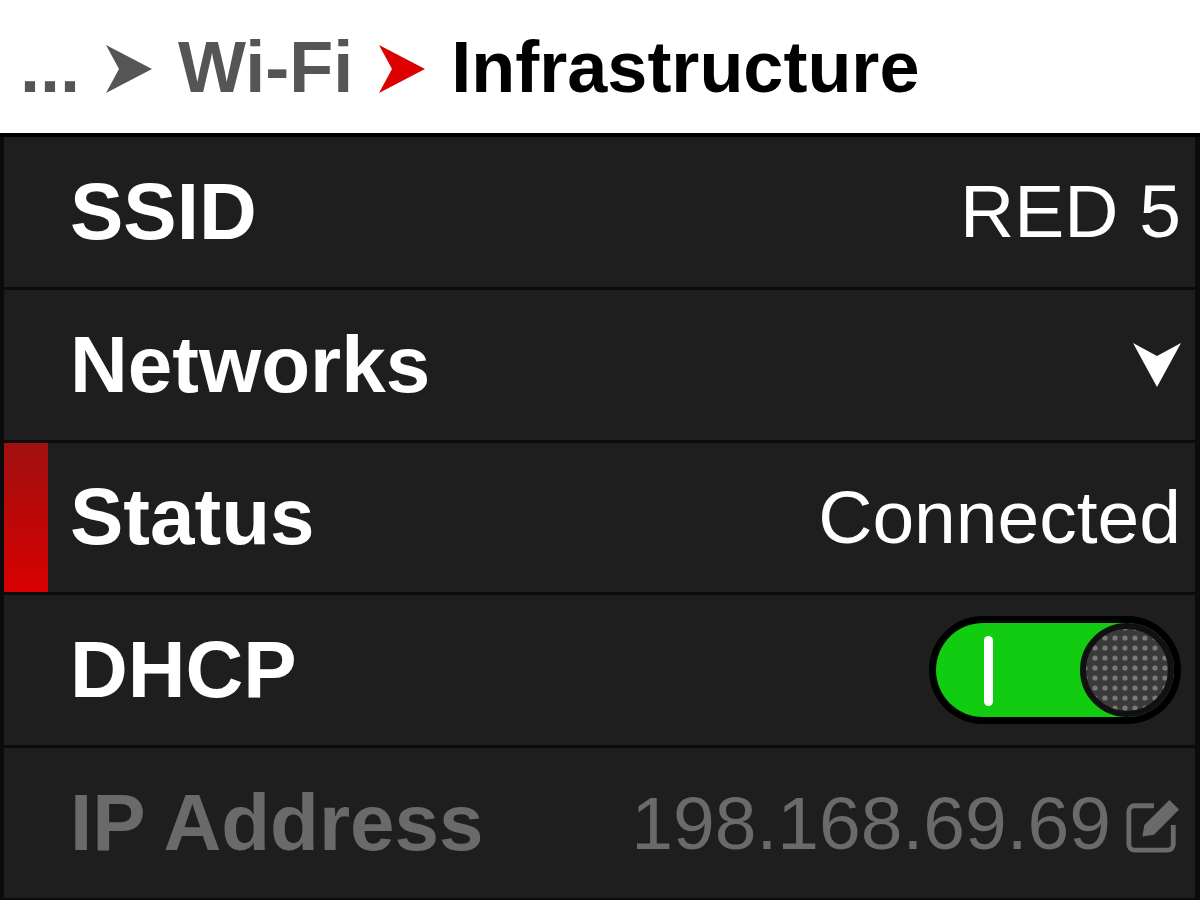 The height and width of the screenshot is (900, 1200). What do you see at coordinates (250, 364) in the screenshot?
I see `setting-label: Networks` at bounding box center [250, 364].